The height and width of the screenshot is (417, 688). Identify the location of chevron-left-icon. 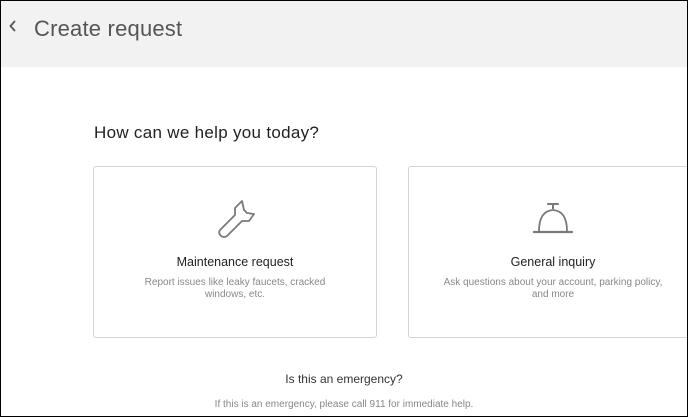
(12, 26).